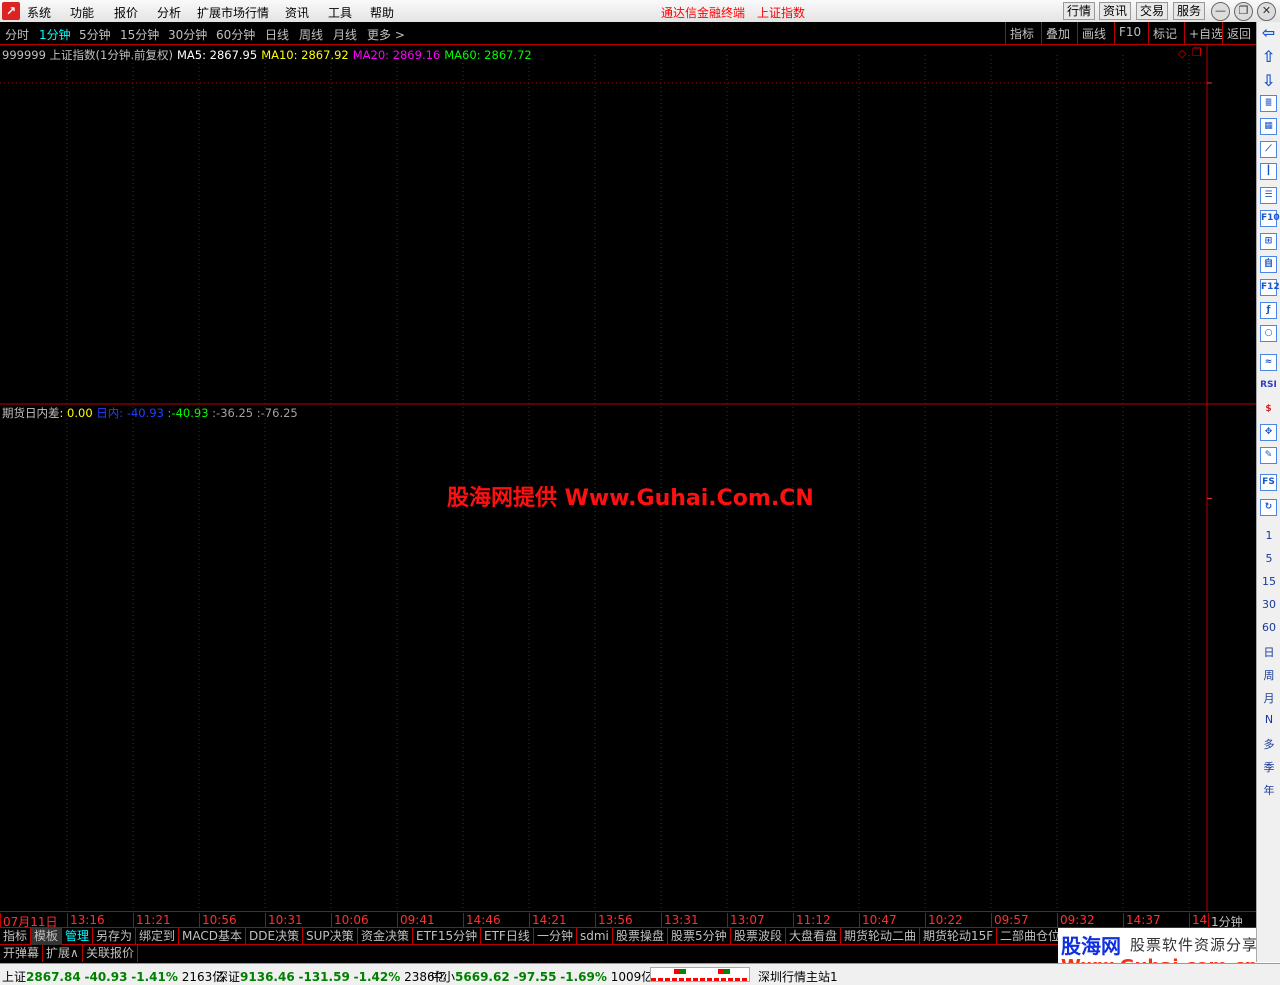 The width and height of the screenshot is (1280, 985). I want to click on market-button: 行情, so click(1079, 11).